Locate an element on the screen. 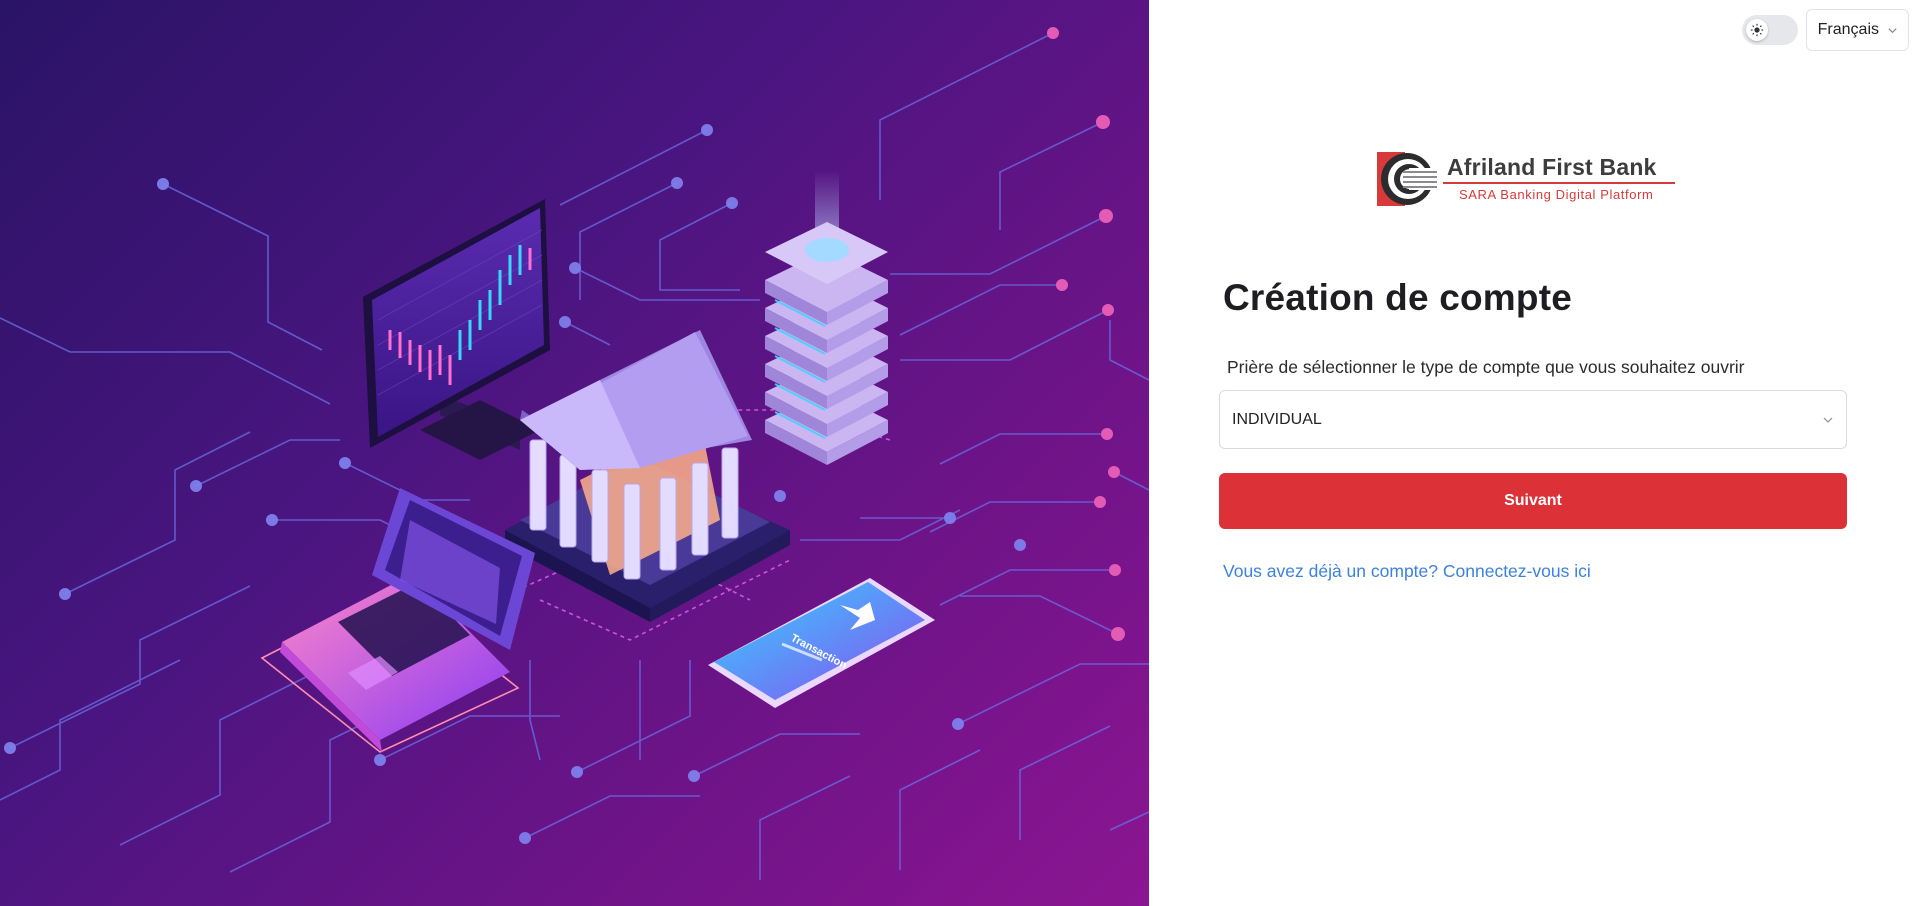 The height and width of the screenshot is (906, 1915). phone-transaction-illustration: Transaction is located at coordinates (821, 643).